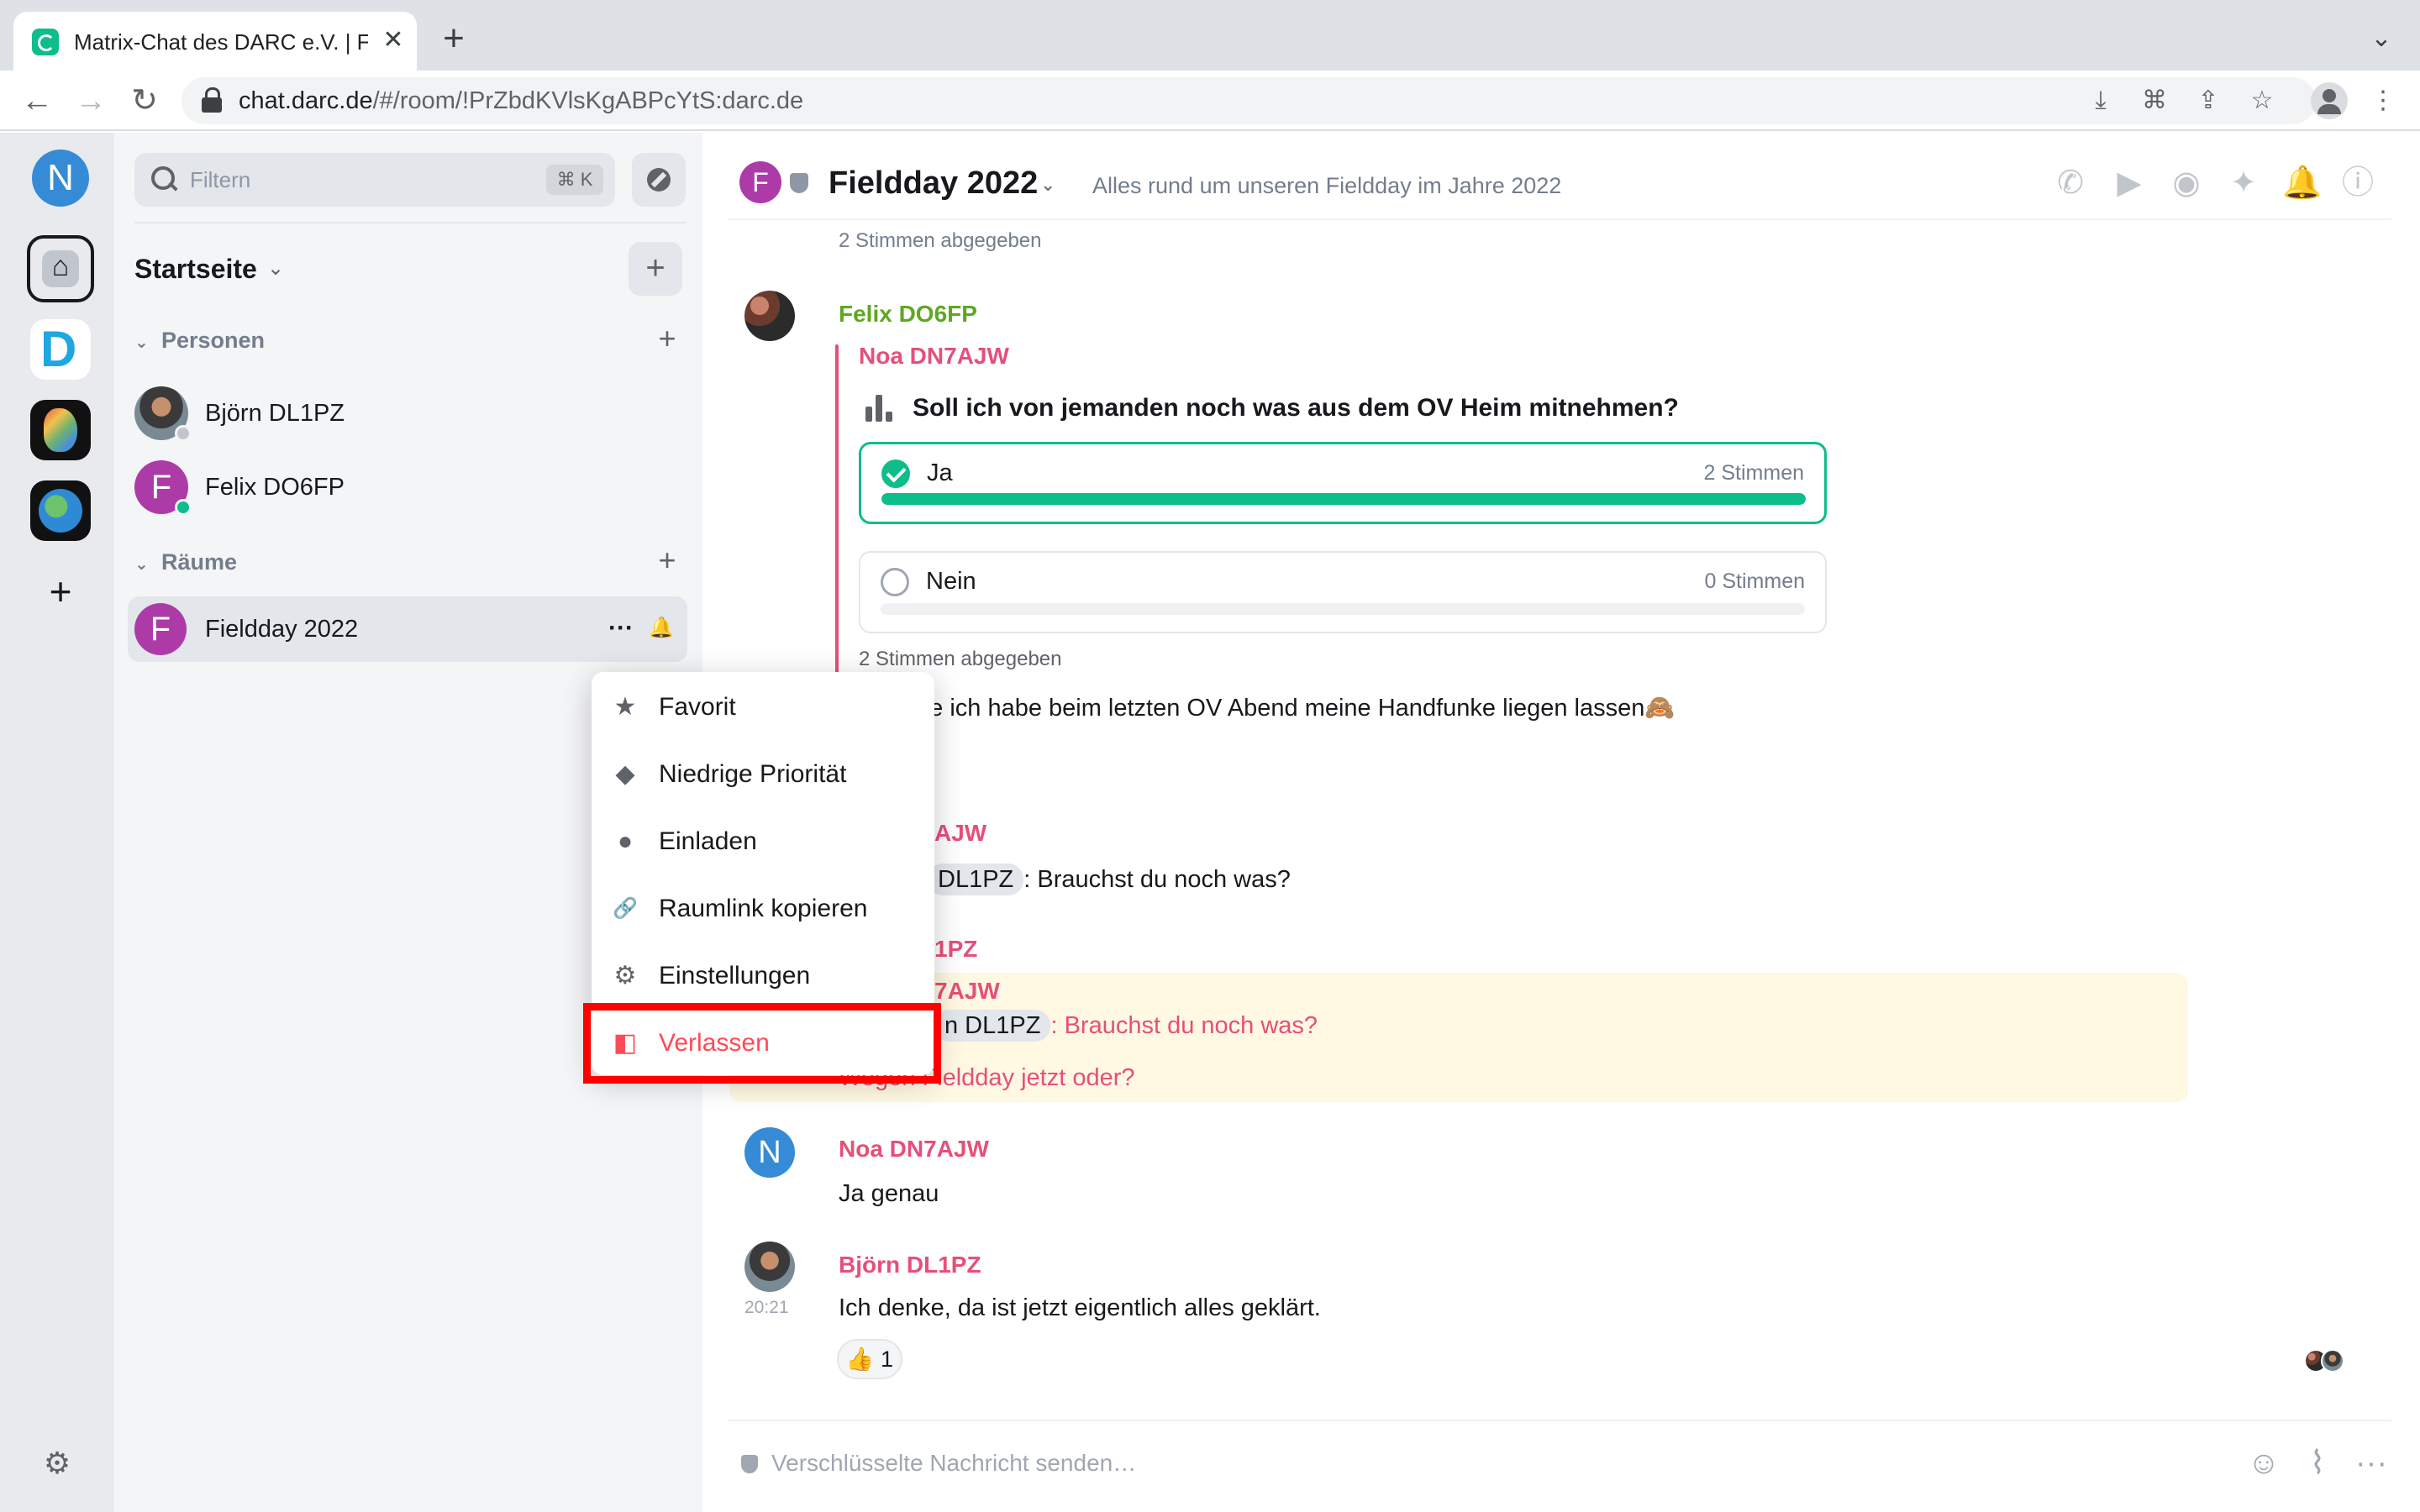  Describe the element at coordinates (626, 841) in the screenshot. I see `invite-user-icon: ●` at that location.